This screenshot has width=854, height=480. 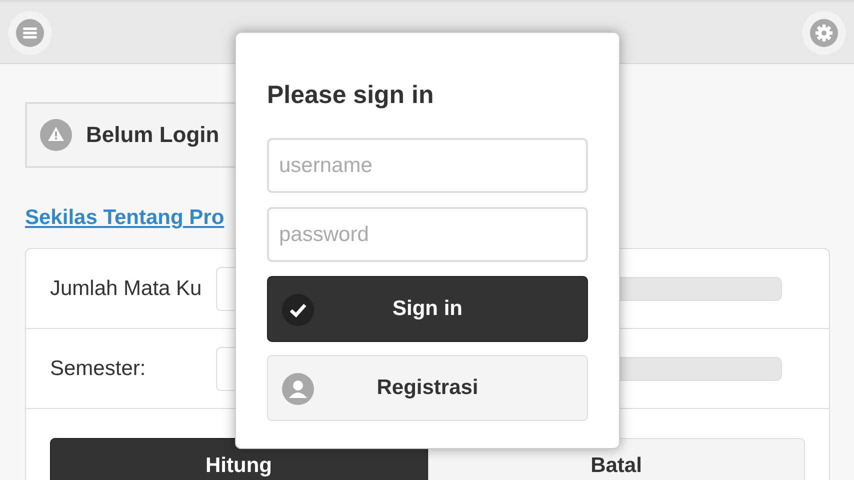 I want to click on register-button: Registrasi, so click(x=427, y=388).